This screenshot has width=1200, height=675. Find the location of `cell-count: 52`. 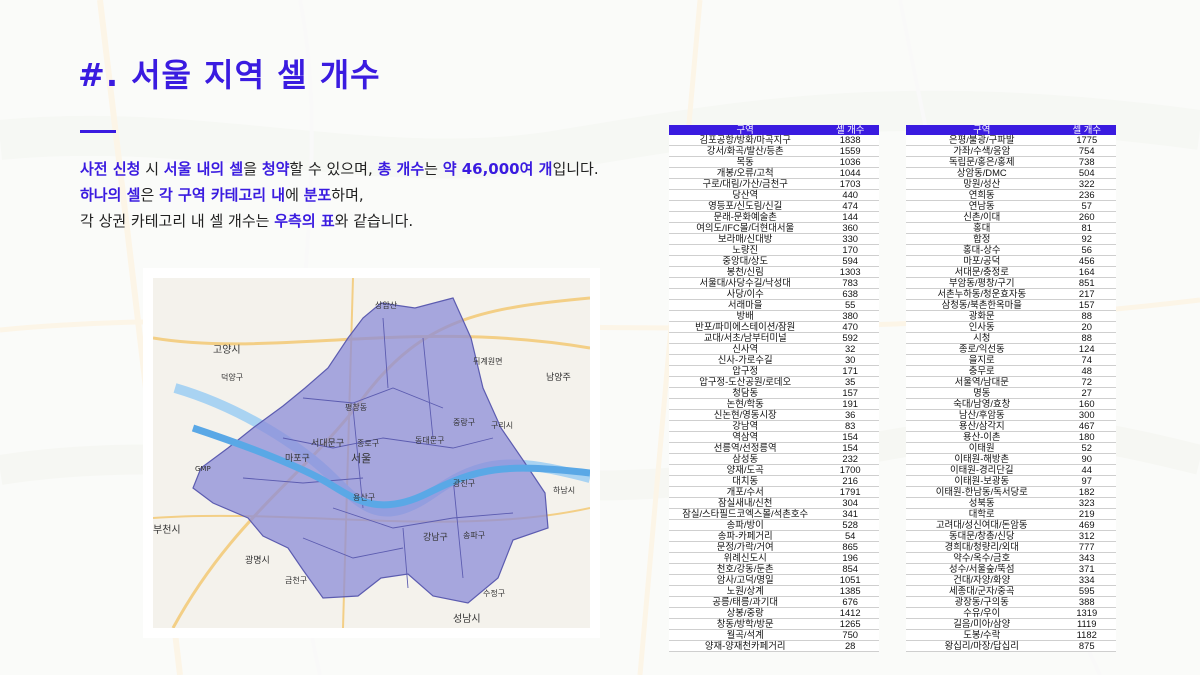

cell-count: 52 is located at coordinates (1086, 448).